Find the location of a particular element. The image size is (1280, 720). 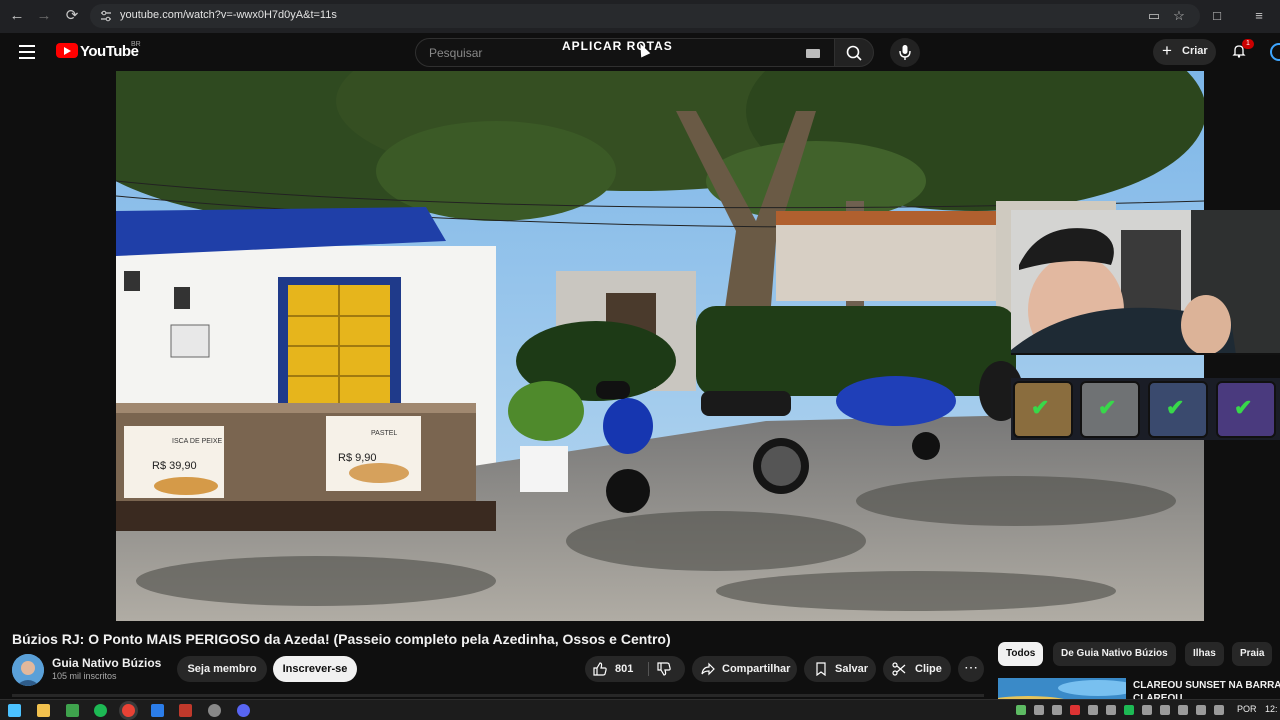

save-icon is located at coordinates (821, 669).